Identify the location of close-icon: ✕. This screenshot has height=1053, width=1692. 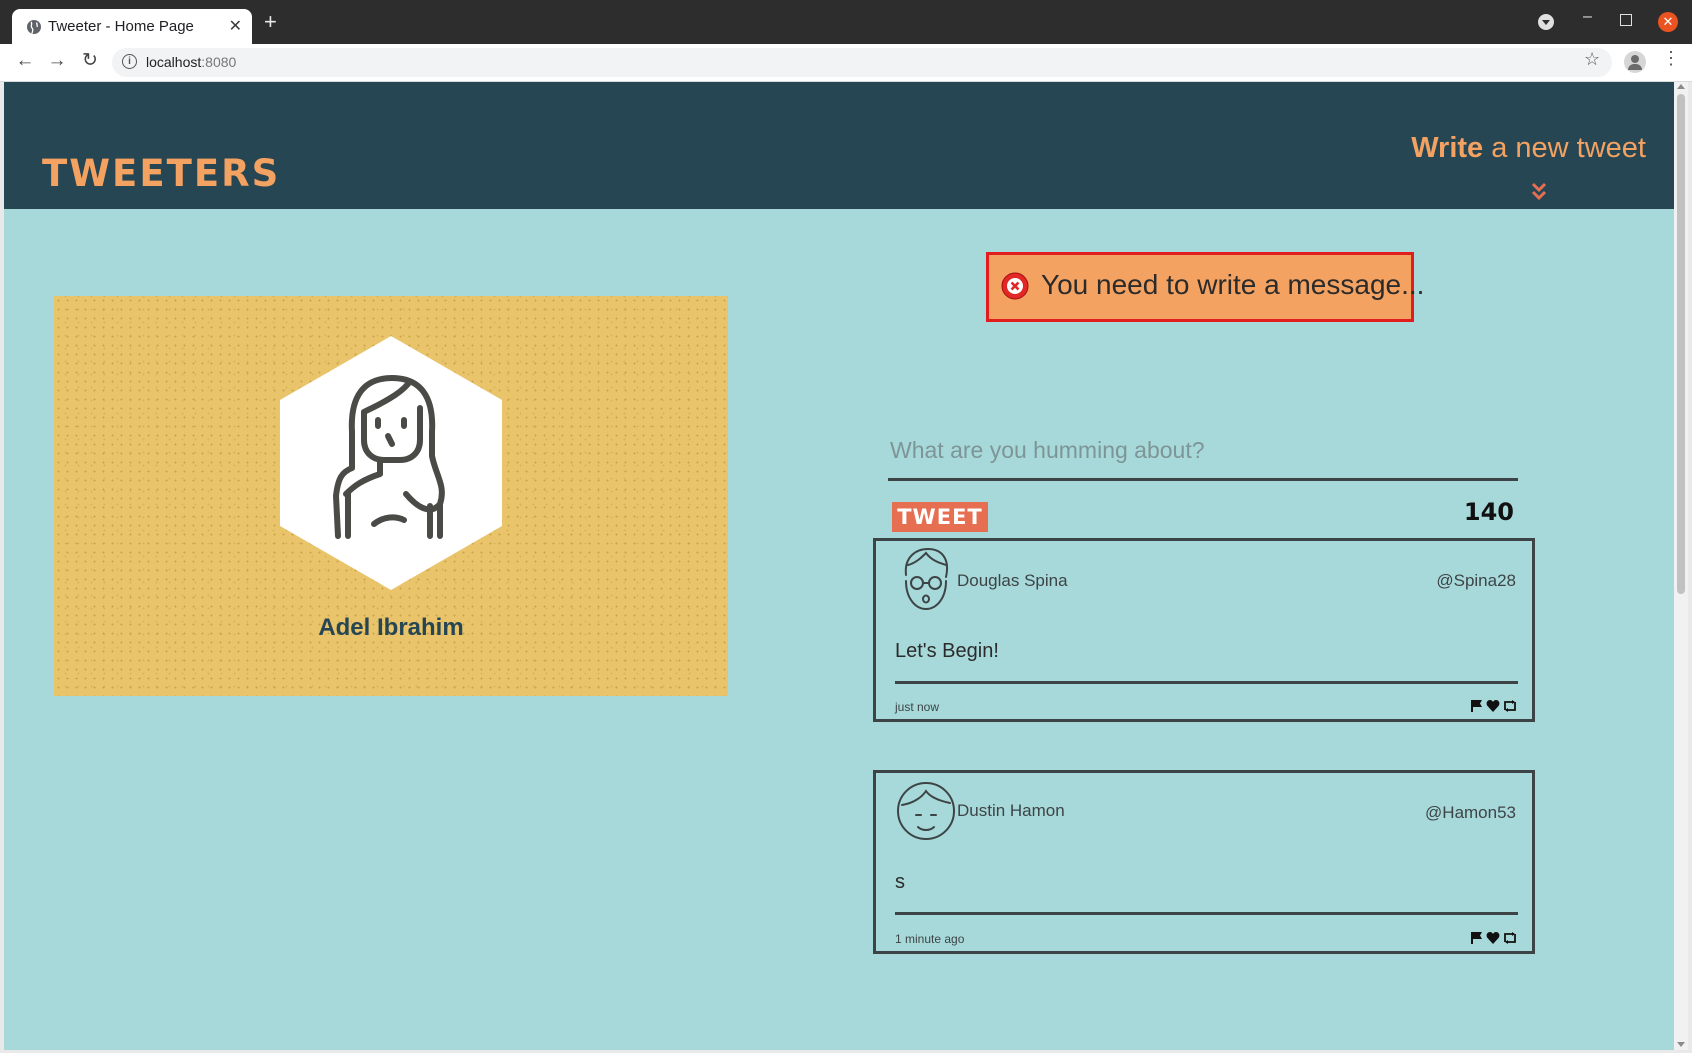
(235, 26).